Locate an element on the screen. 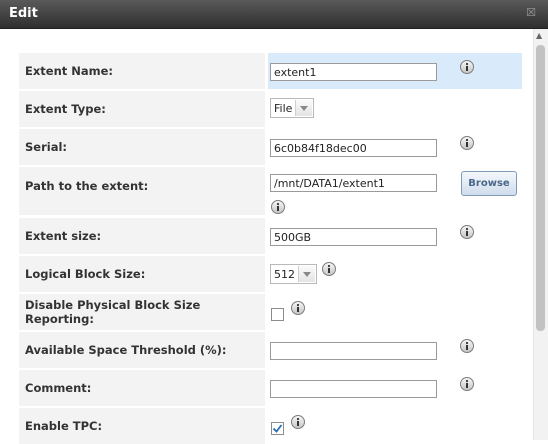  avail-threshold-input is located at coordinates (353, 351).